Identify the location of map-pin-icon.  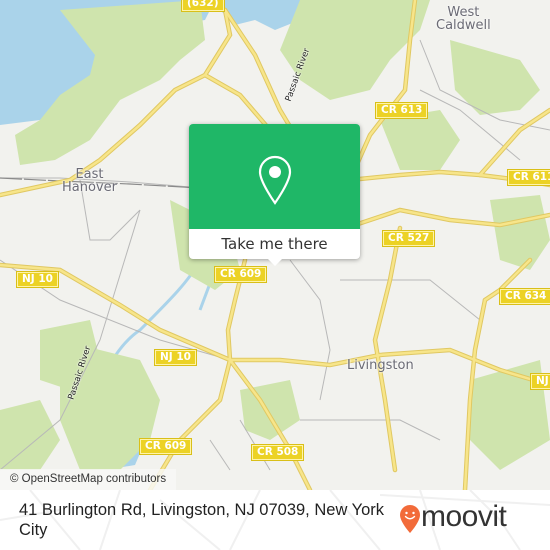
(275, 180).